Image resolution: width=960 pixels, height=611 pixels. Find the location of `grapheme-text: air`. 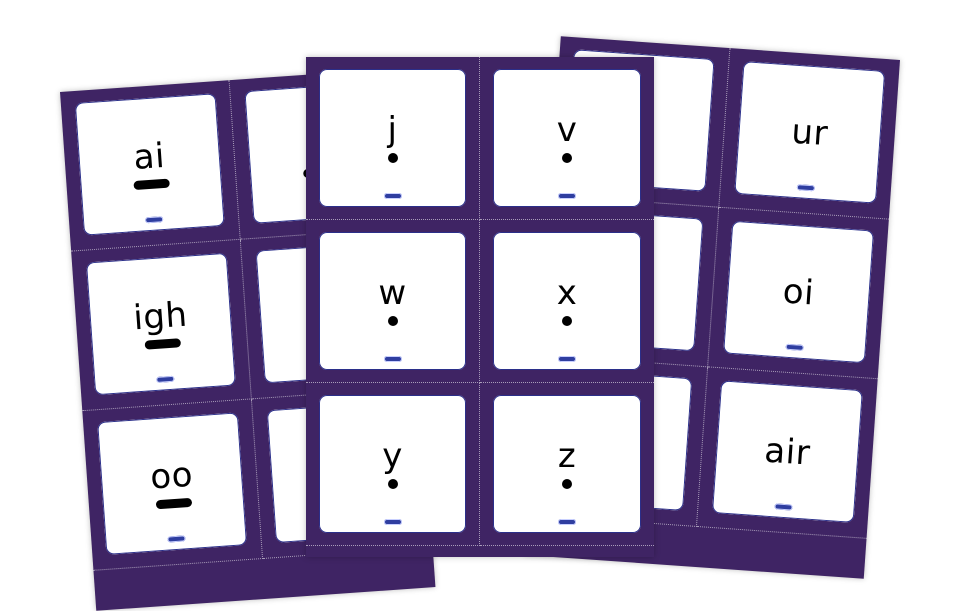

grapheme-text: air is located at coordinates (787, 452).